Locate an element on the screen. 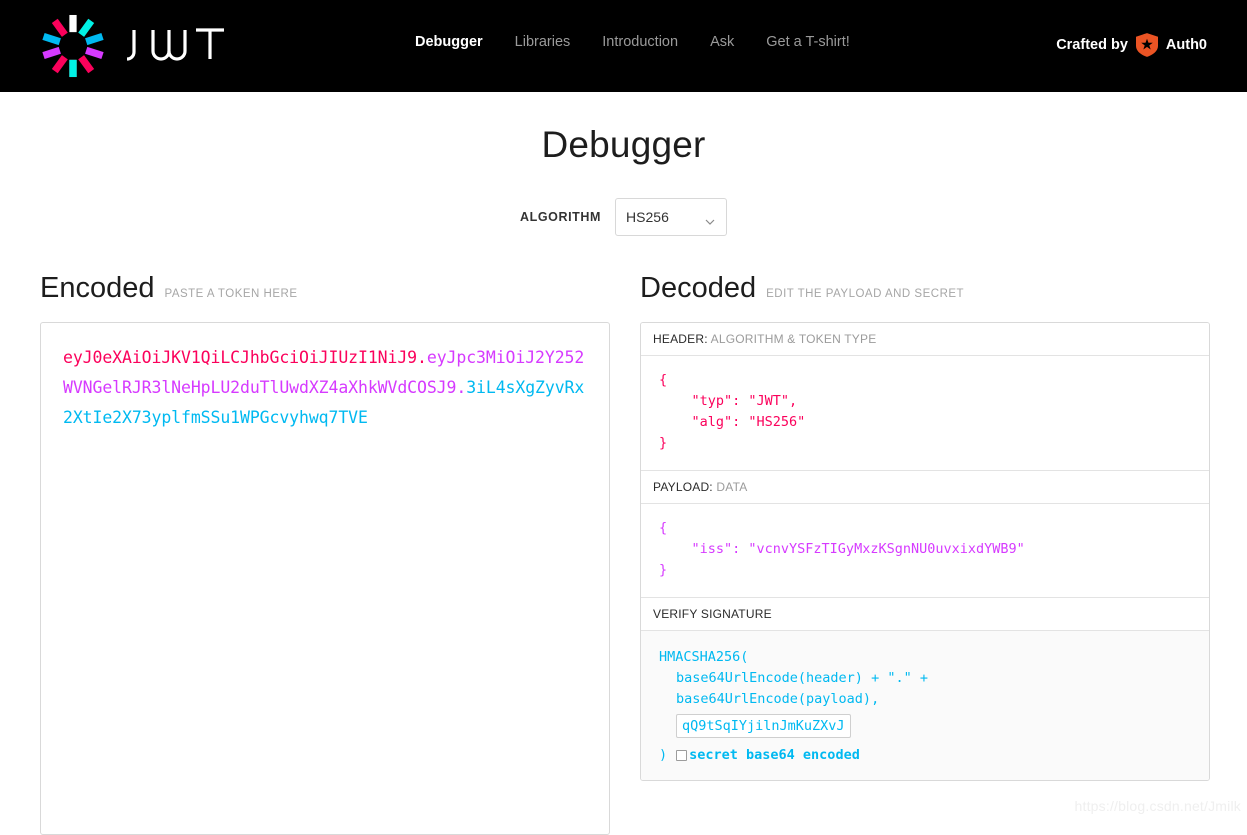  nav-link-get-a-tshirt: Get a T-shirt! is located at coordinates (808, 42).